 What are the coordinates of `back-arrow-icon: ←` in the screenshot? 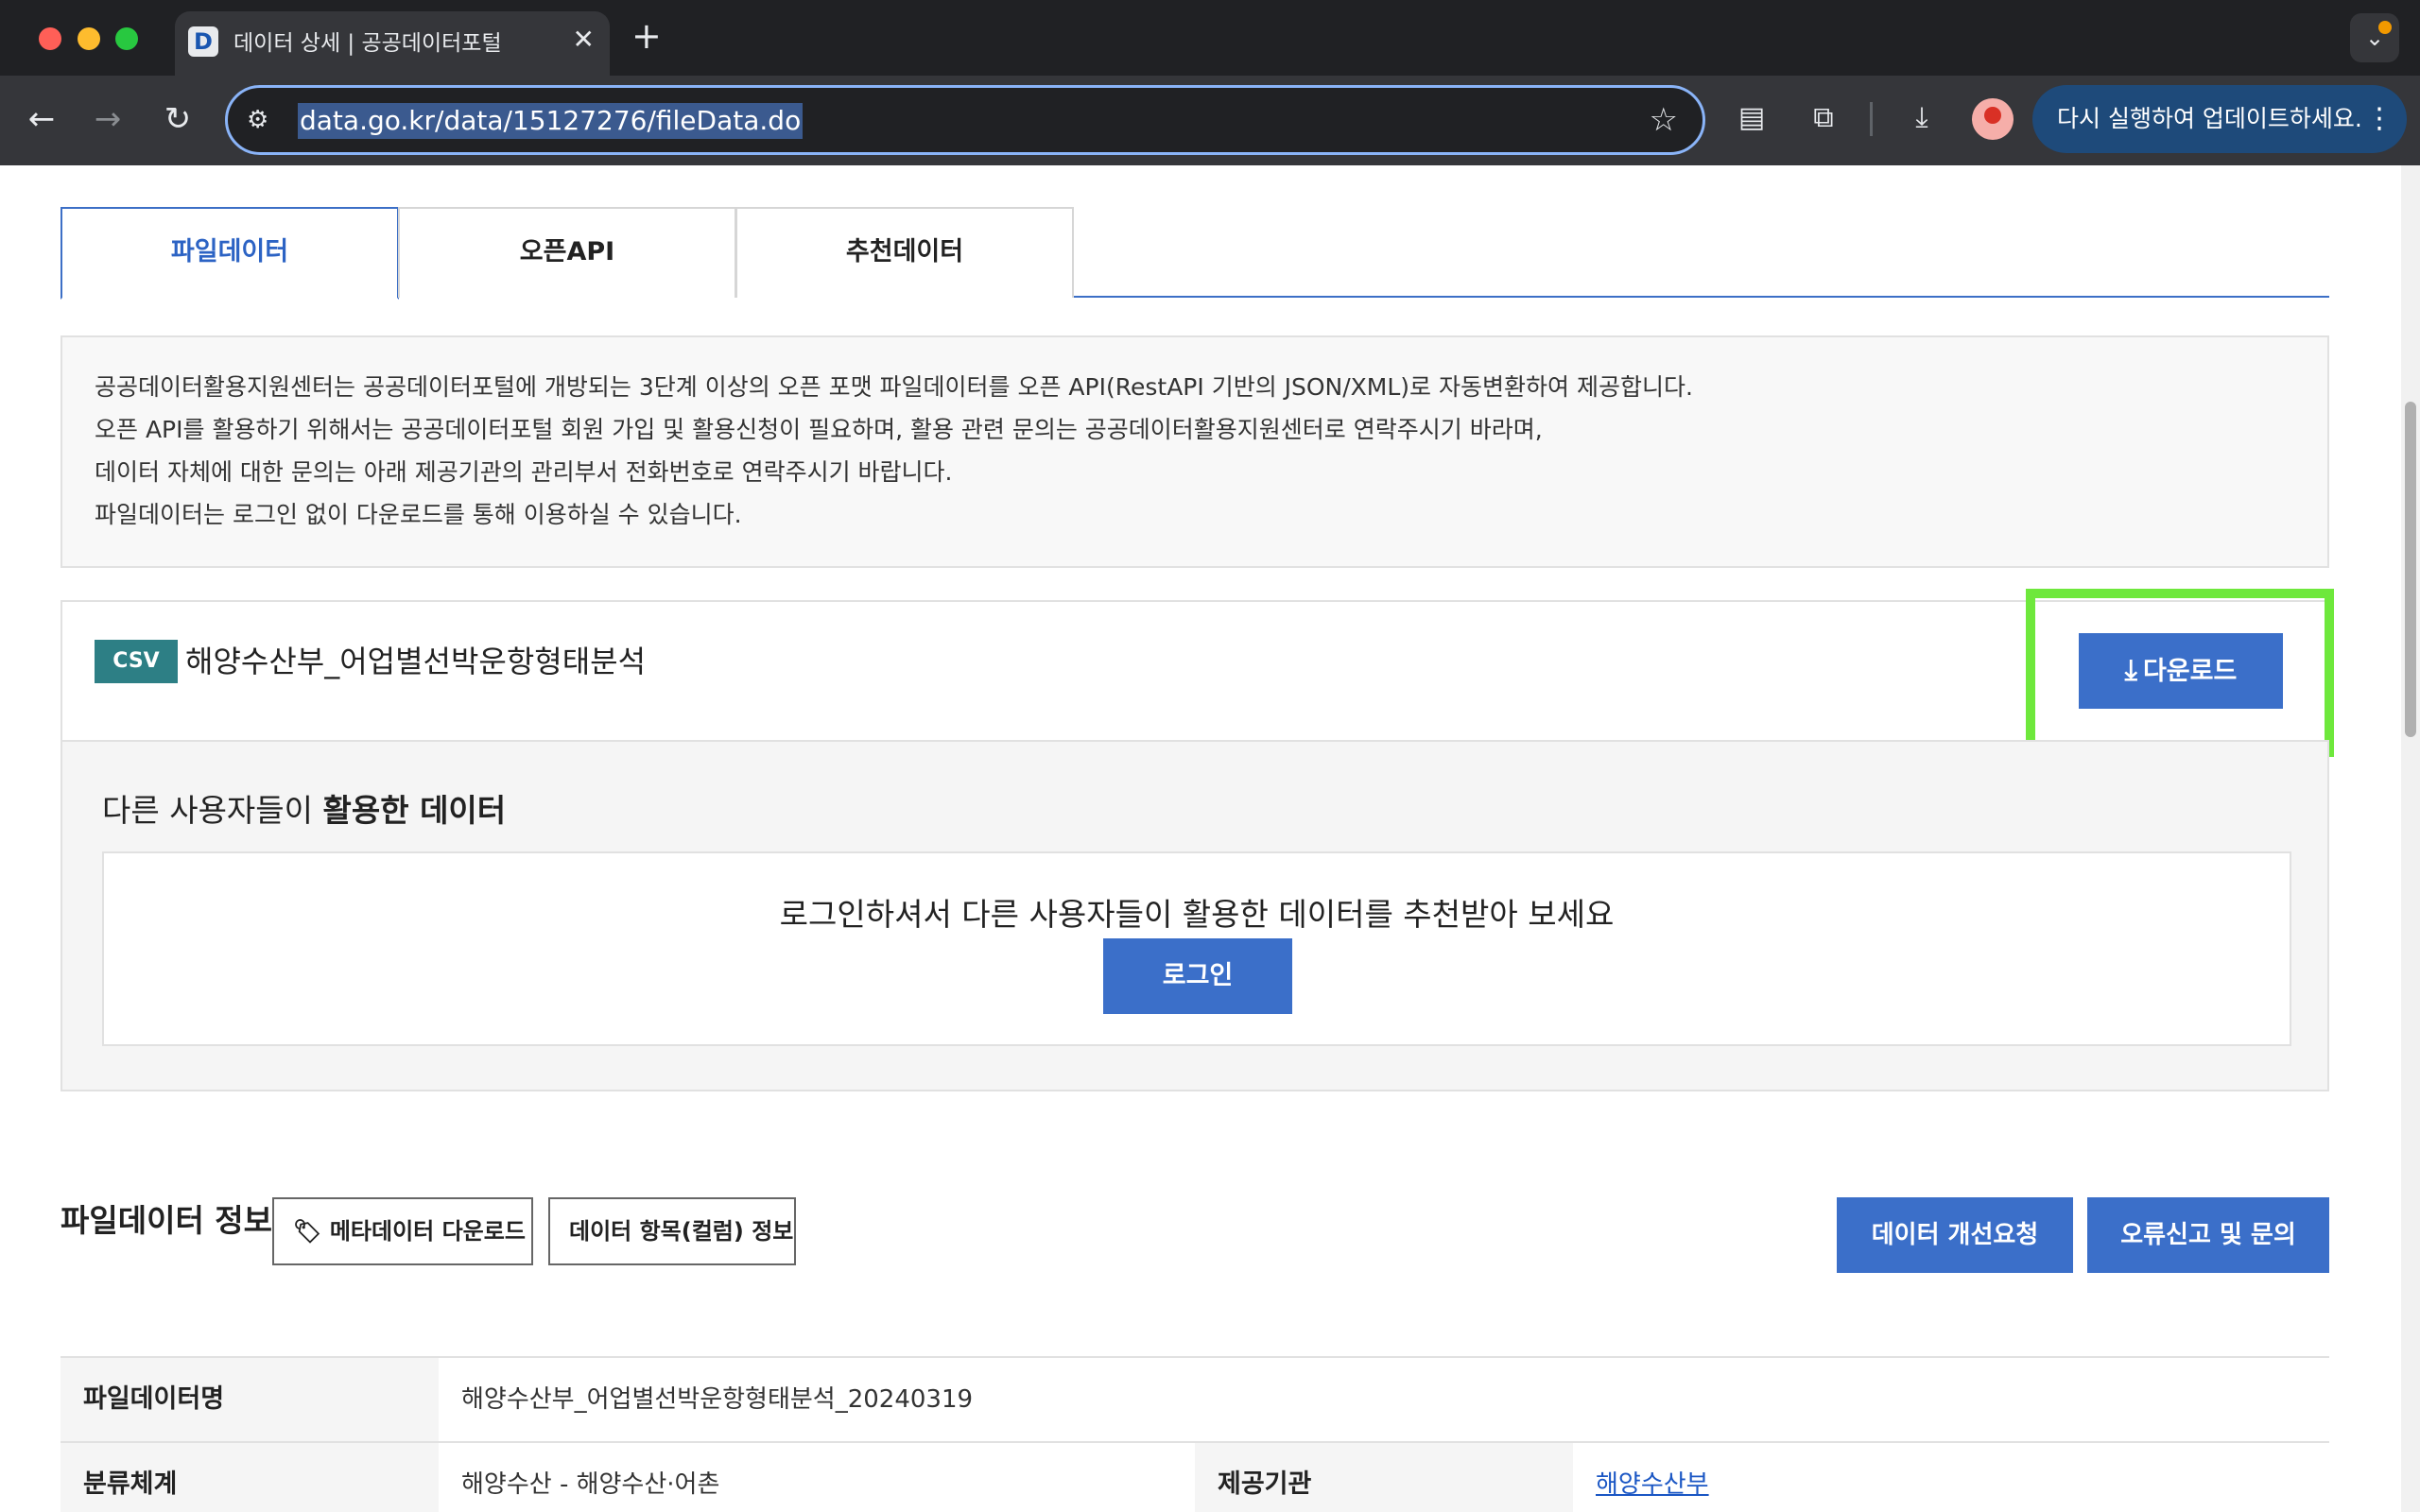 It's located at (41, 119).